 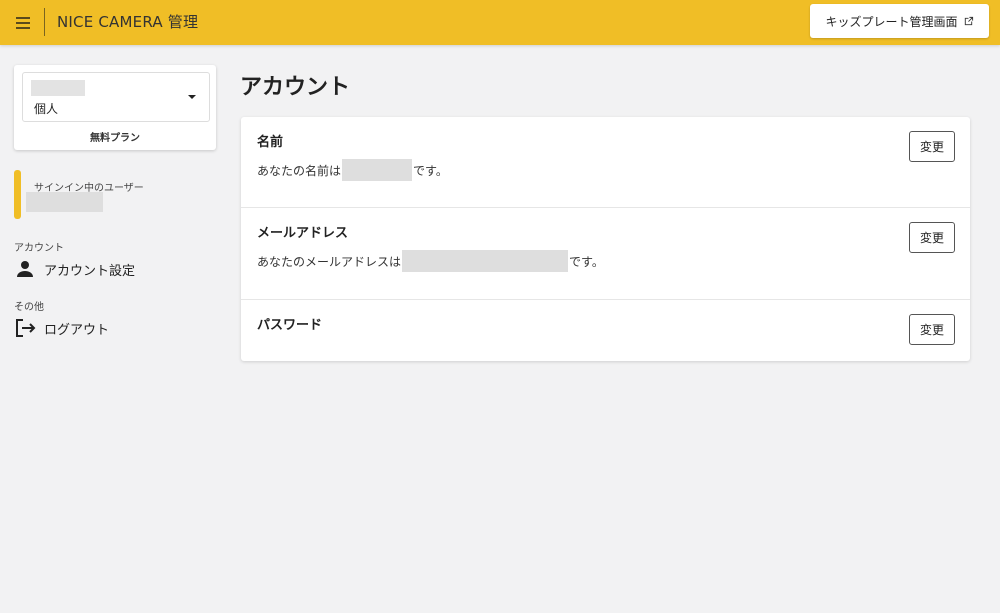 What do you see at coordinates (605, 254) in the screenshot?
I see `email-row: メールアドレス あなたのメールアドレスは です。 変更` at bounding box center [605, 254].